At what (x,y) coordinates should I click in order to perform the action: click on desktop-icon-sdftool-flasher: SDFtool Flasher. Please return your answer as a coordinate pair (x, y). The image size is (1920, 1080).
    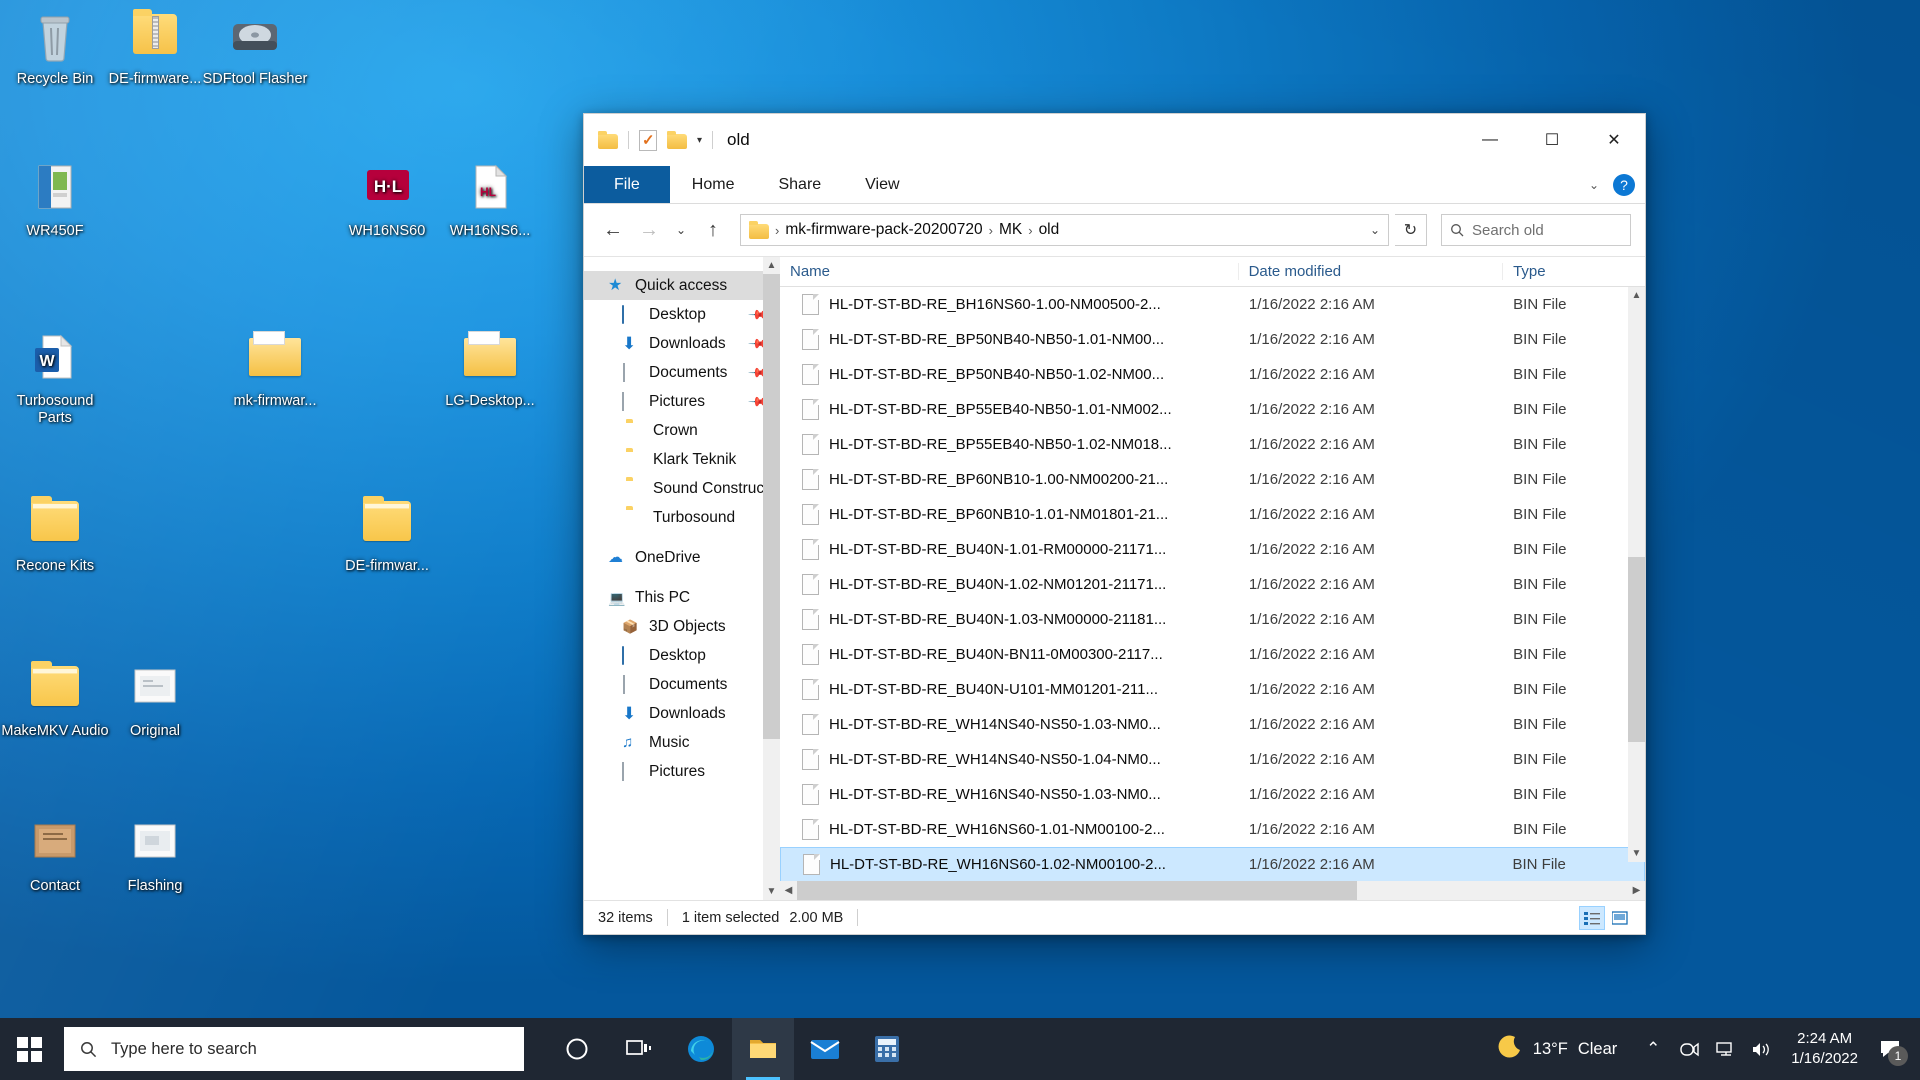
    Looking at the image, I should click on (255, 48).